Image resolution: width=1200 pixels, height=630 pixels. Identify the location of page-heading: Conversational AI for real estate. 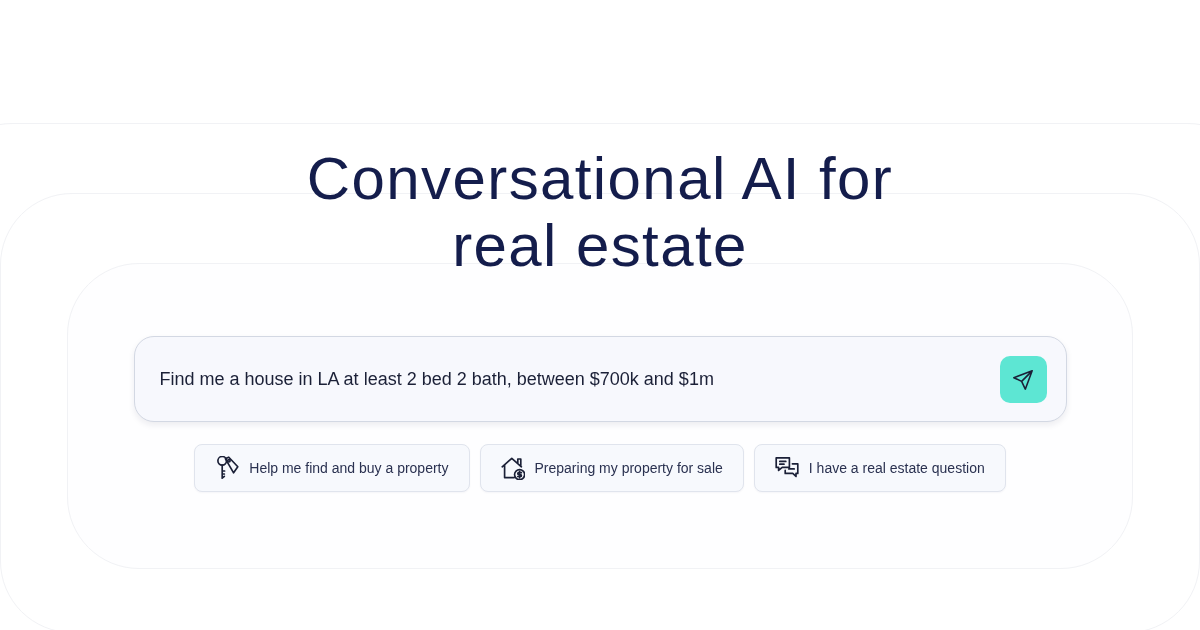
(600, 212).